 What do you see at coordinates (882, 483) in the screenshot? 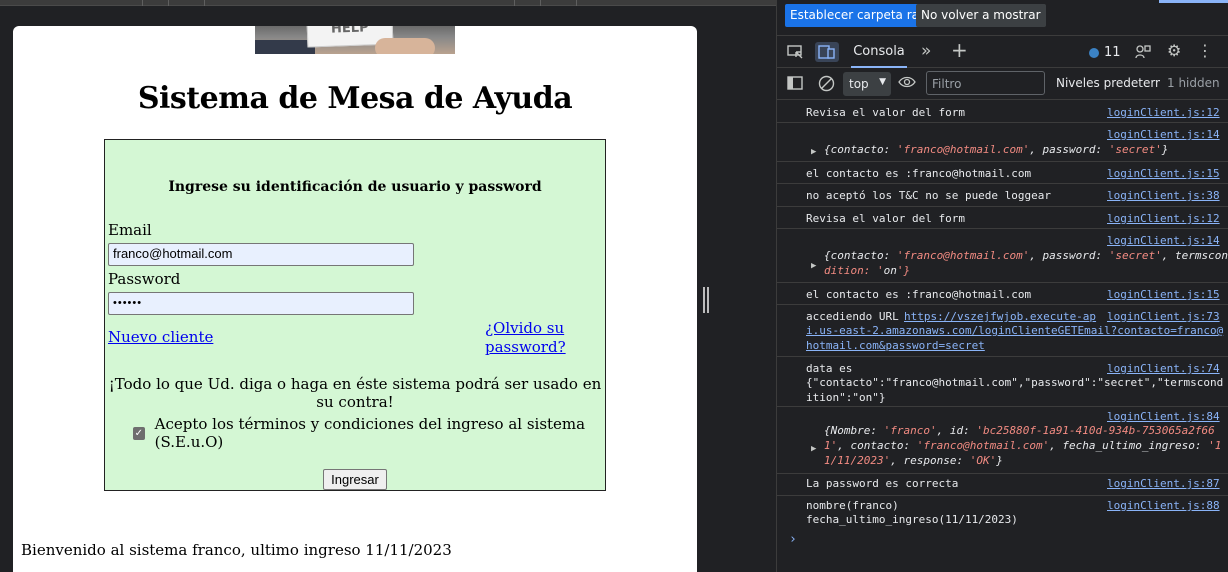
I see `message-text: La password es correcta` at bounding box center [882, 483].